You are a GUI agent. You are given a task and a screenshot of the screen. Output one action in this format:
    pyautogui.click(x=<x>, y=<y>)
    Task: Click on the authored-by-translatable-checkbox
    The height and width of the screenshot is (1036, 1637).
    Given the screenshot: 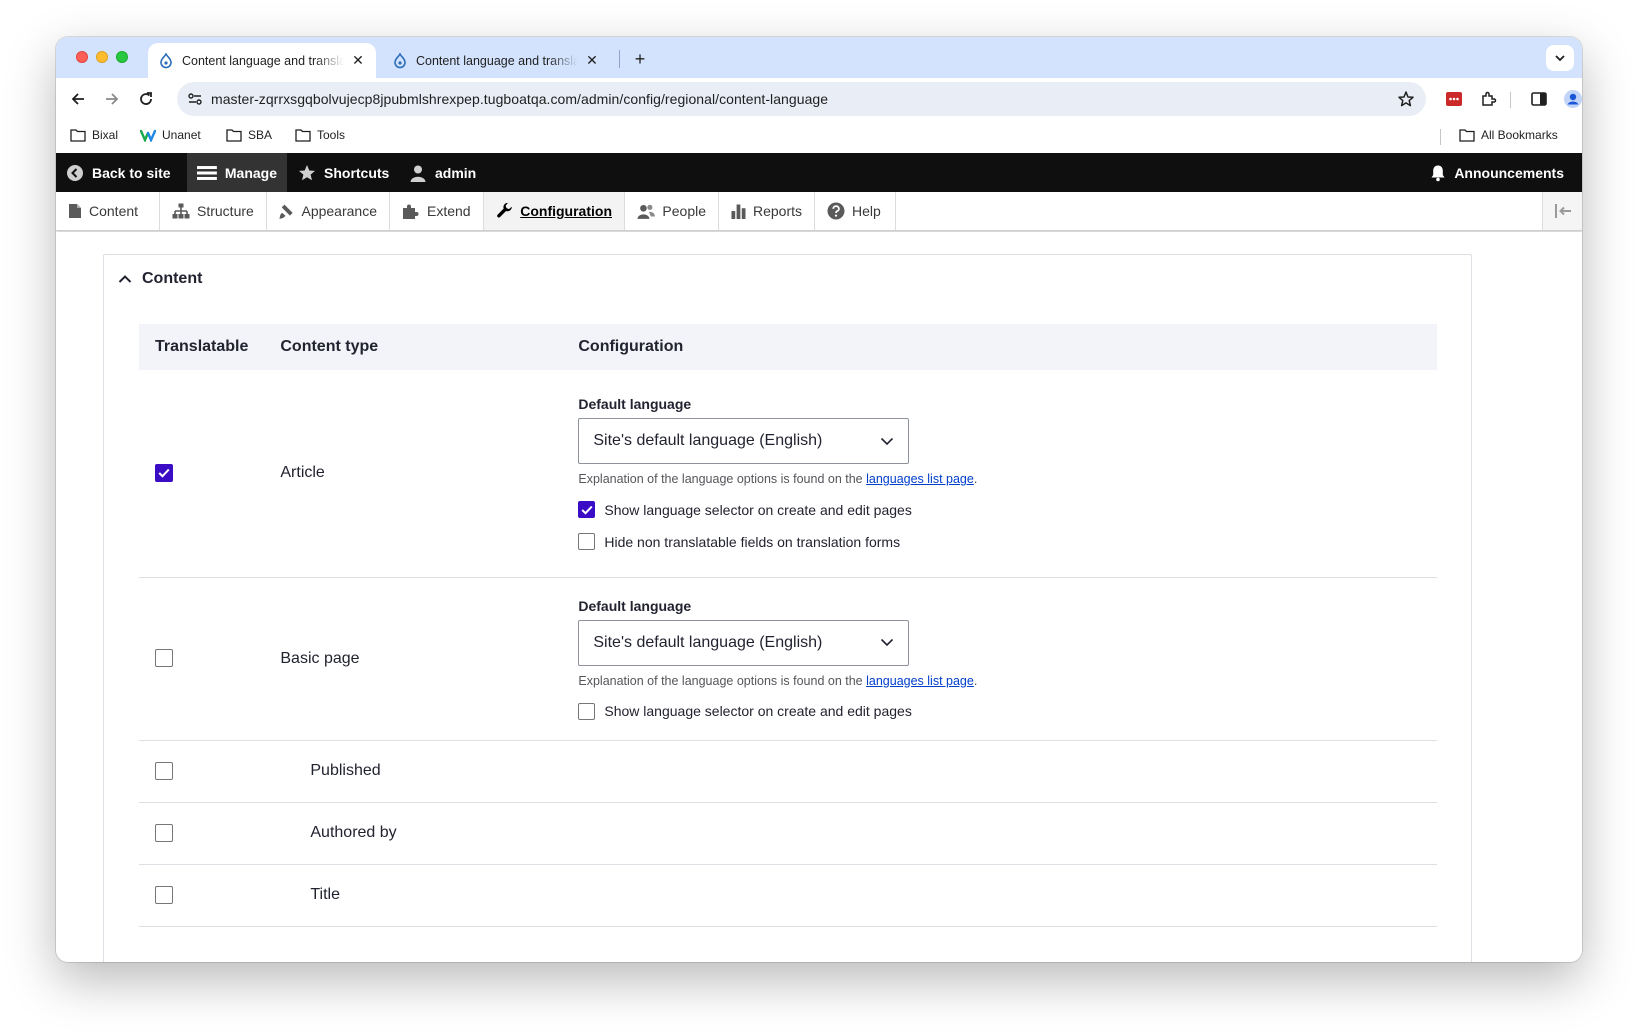 What is the action you would take?
    pyautogui.click(x=164, y=832)
    